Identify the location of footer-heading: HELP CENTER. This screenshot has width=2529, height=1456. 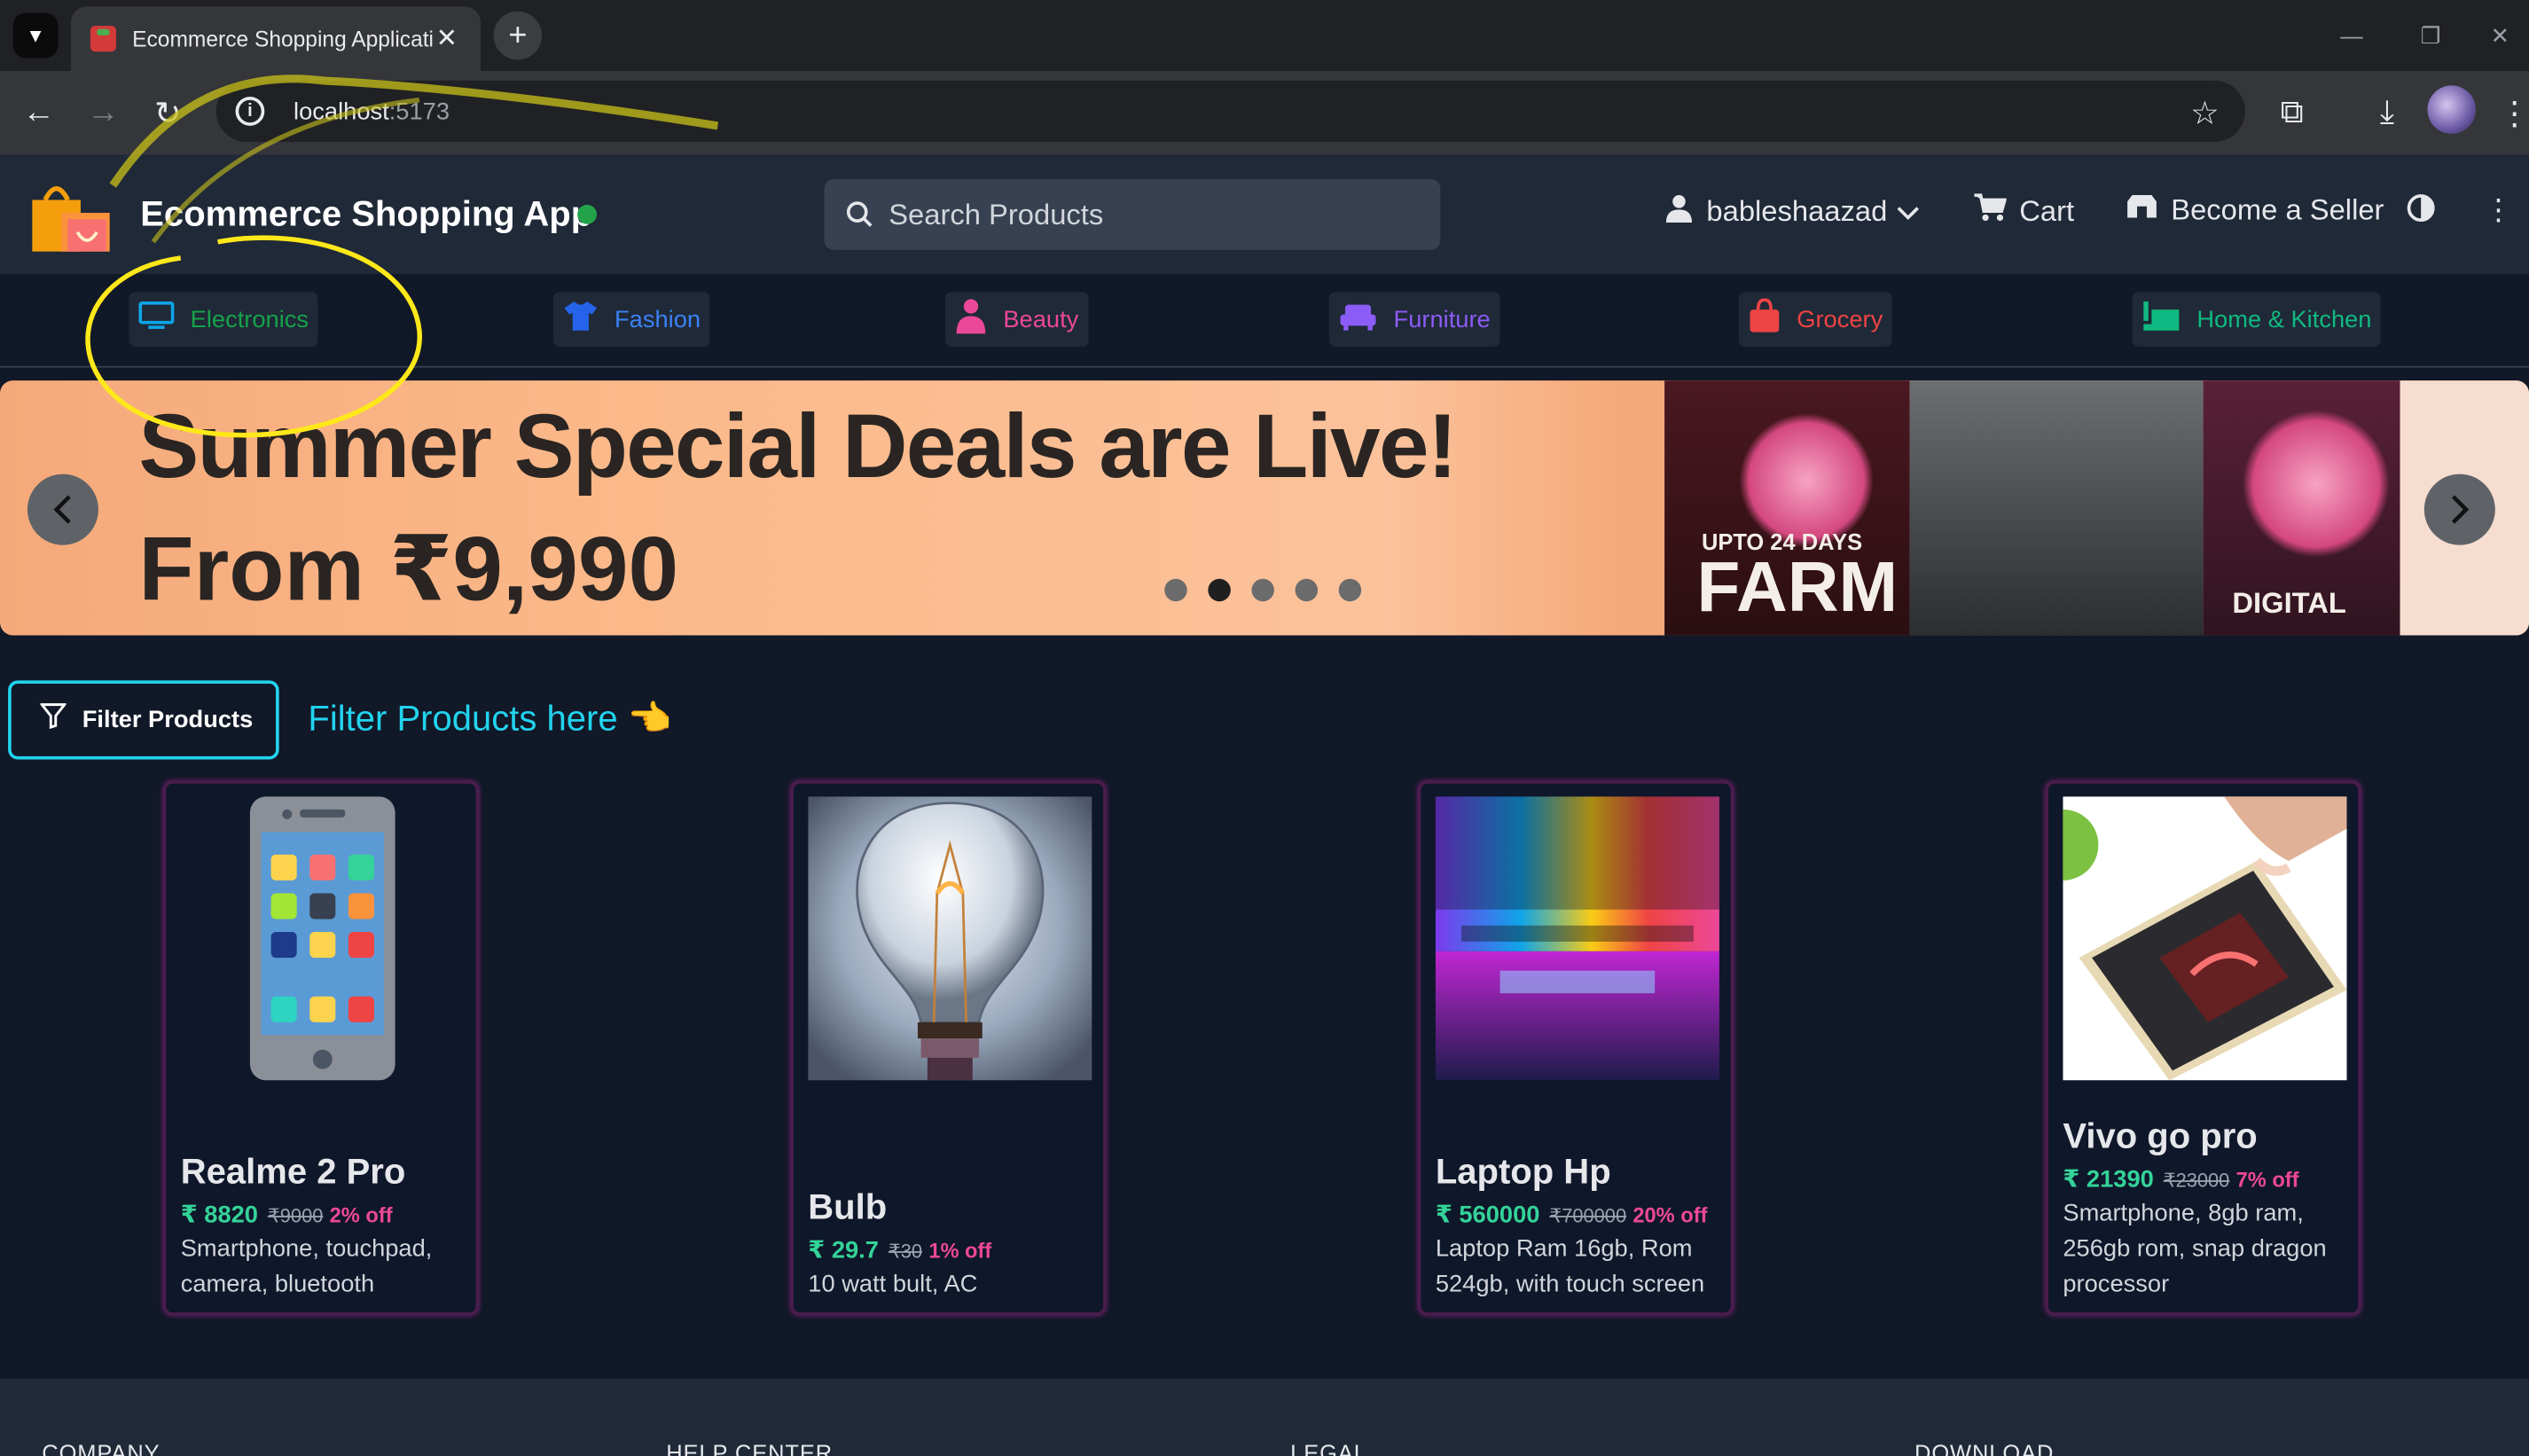
(750, 1447).